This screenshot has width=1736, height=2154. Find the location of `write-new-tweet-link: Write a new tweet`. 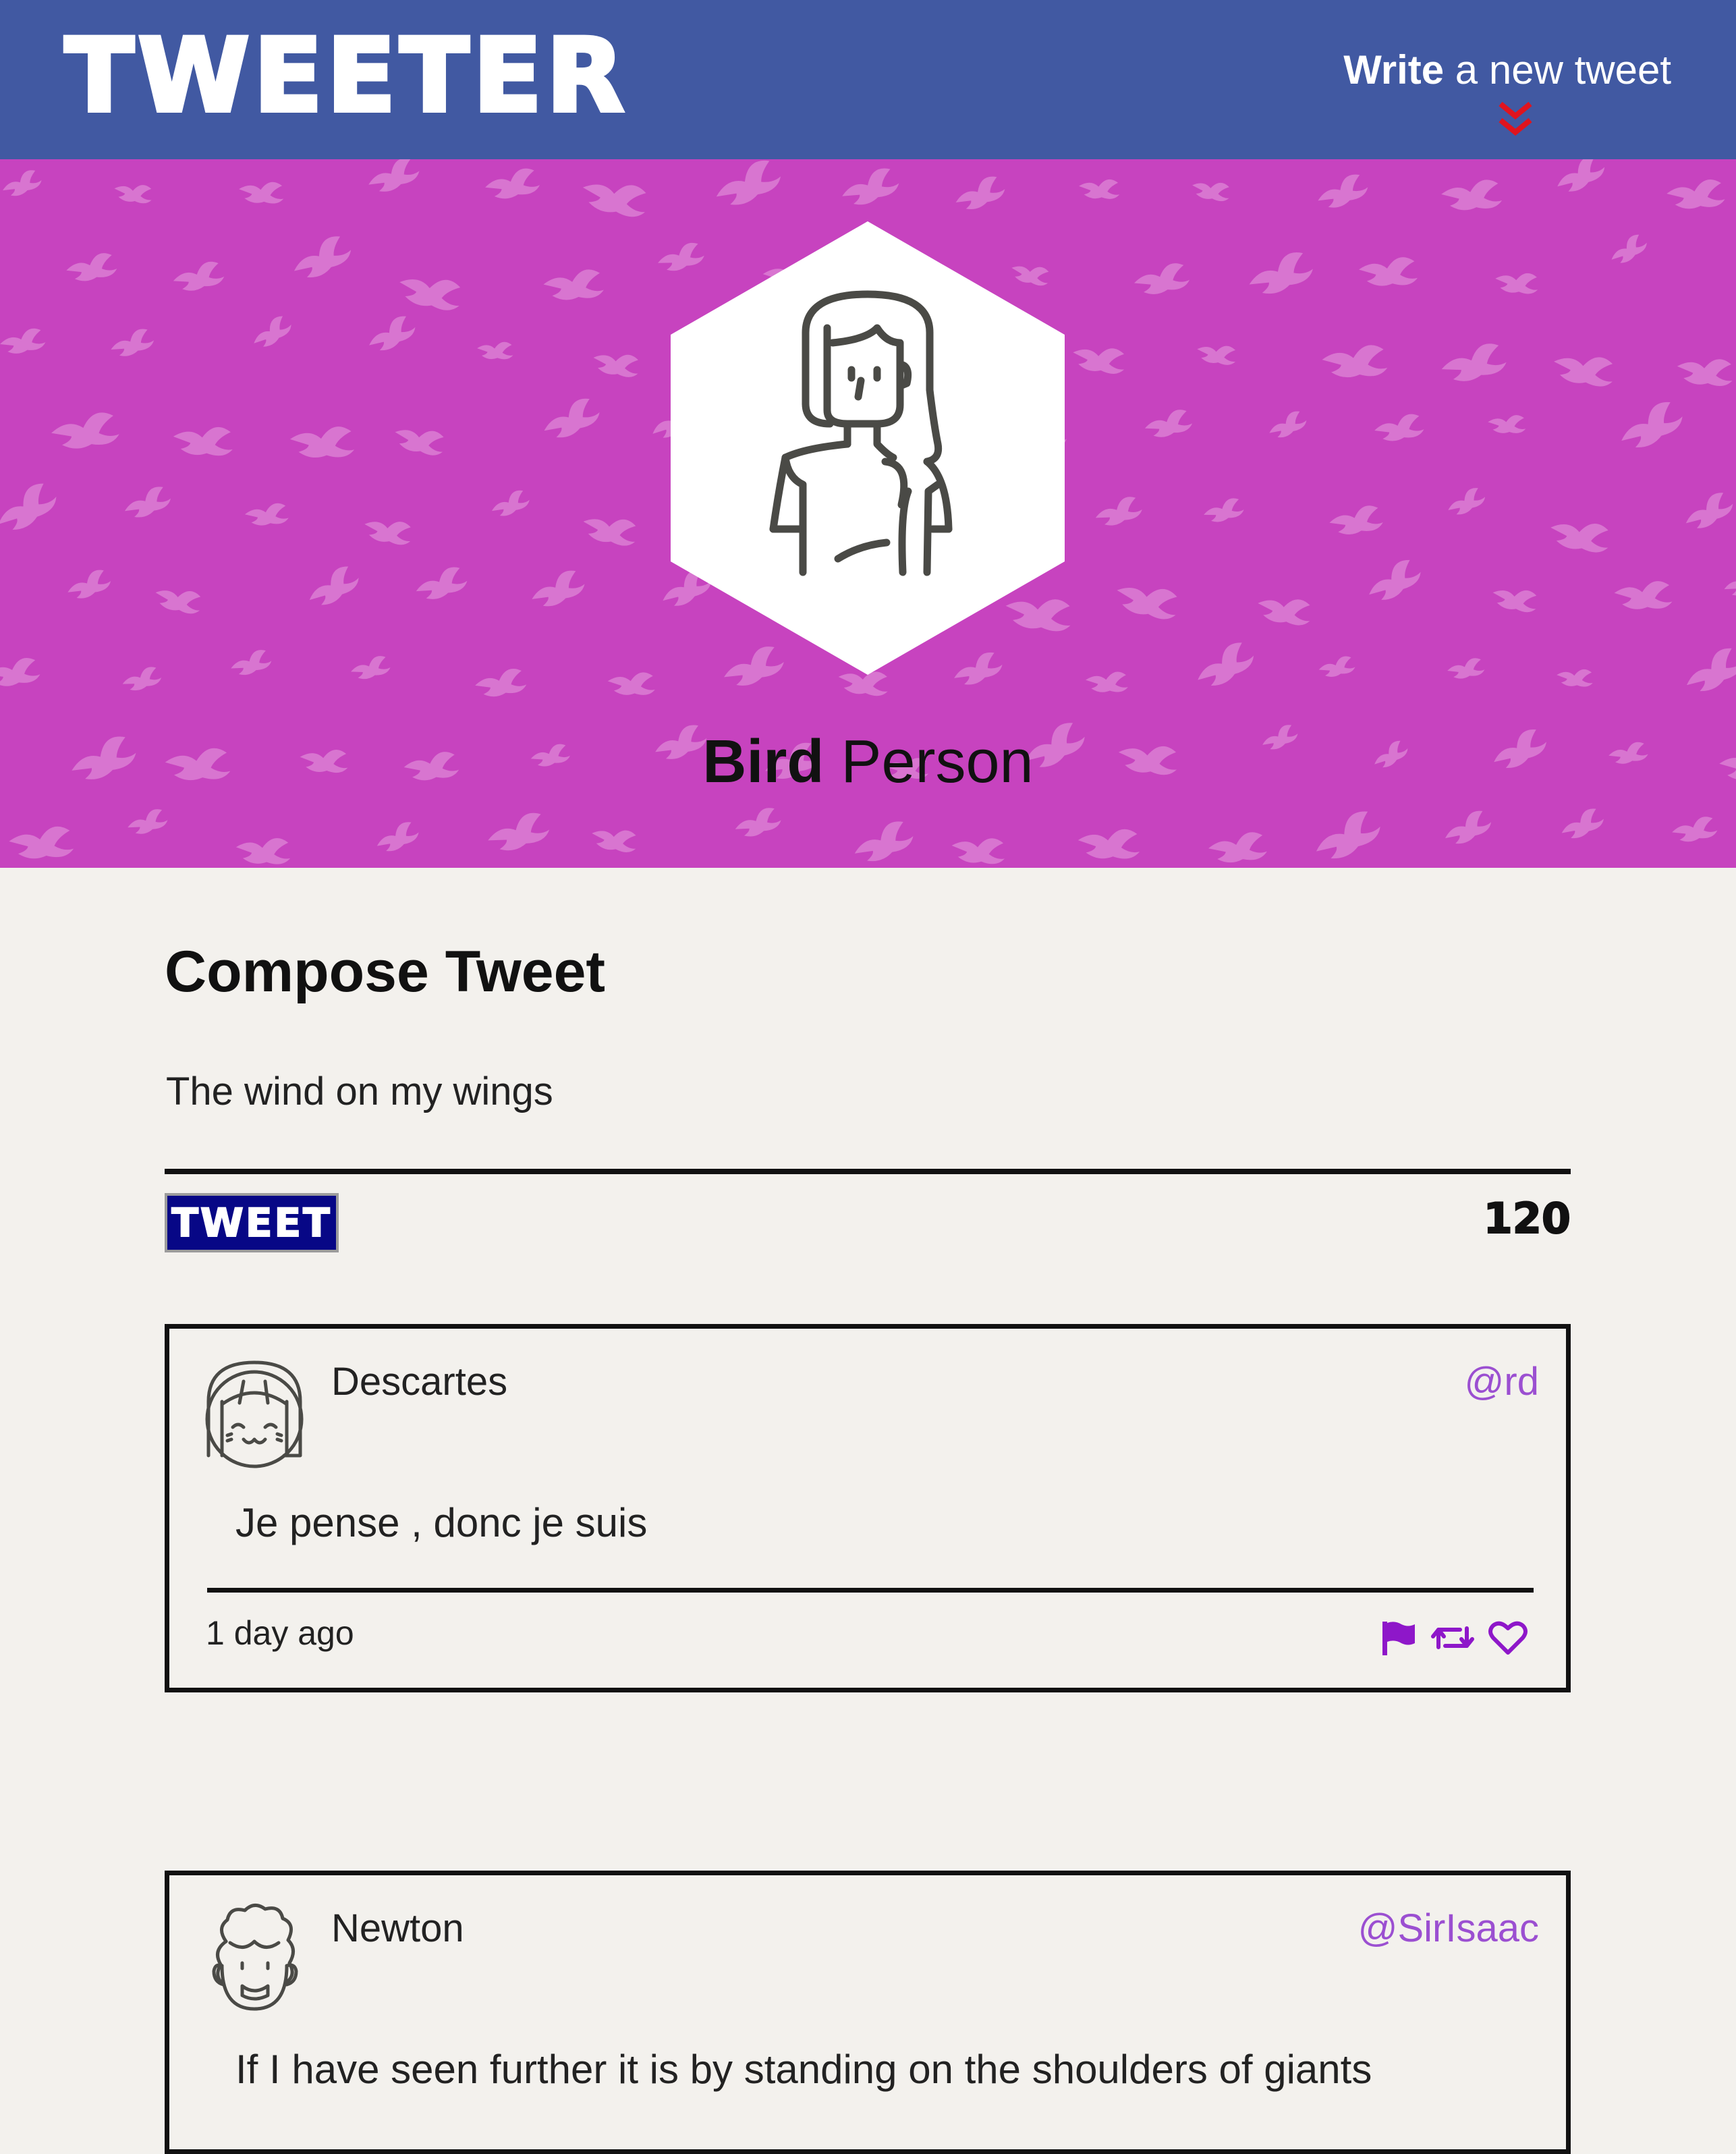

write-new-tweet-link: Write a new tweet is located at coordinates (1507, 70).